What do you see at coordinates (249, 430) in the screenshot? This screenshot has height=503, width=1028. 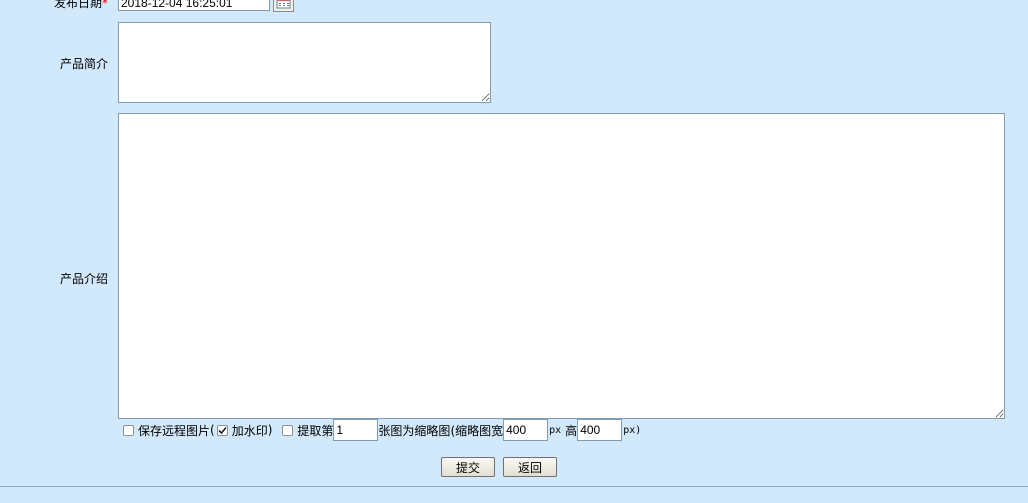 I see `watermark-label: 加水印` at bounding box center [249, 430].